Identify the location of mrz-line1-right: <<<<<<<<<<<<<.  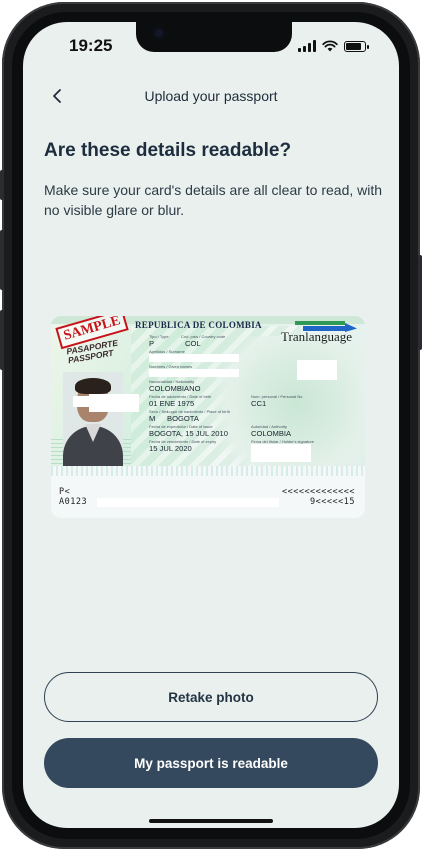
(318, 492).